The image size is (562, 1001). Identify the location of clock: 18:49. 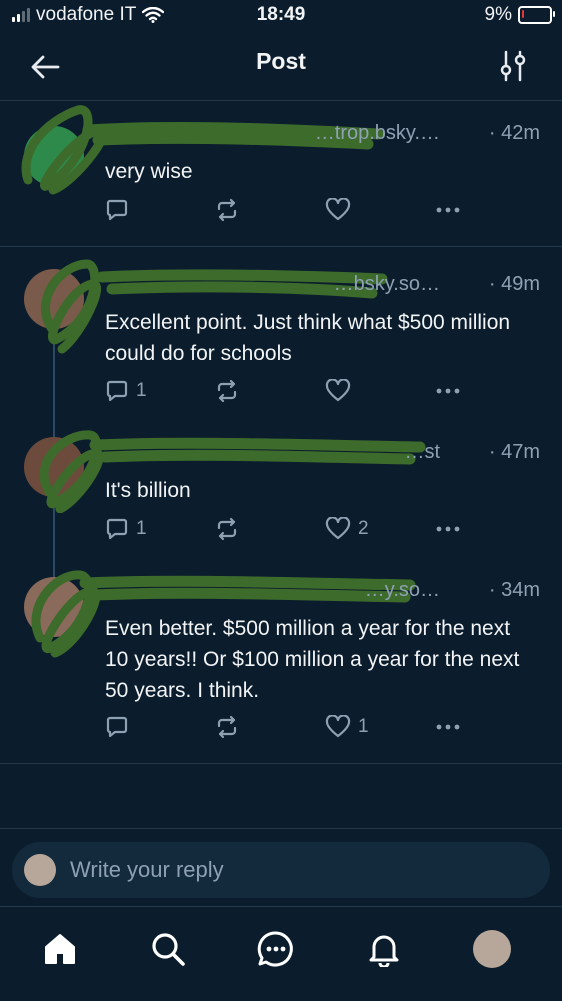
(281, 14).